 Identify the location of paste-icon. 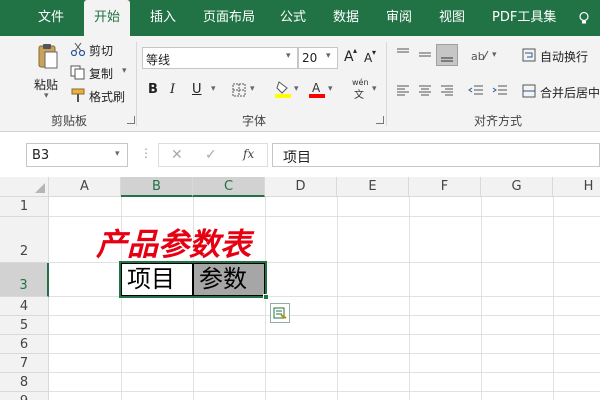
(48, 56).